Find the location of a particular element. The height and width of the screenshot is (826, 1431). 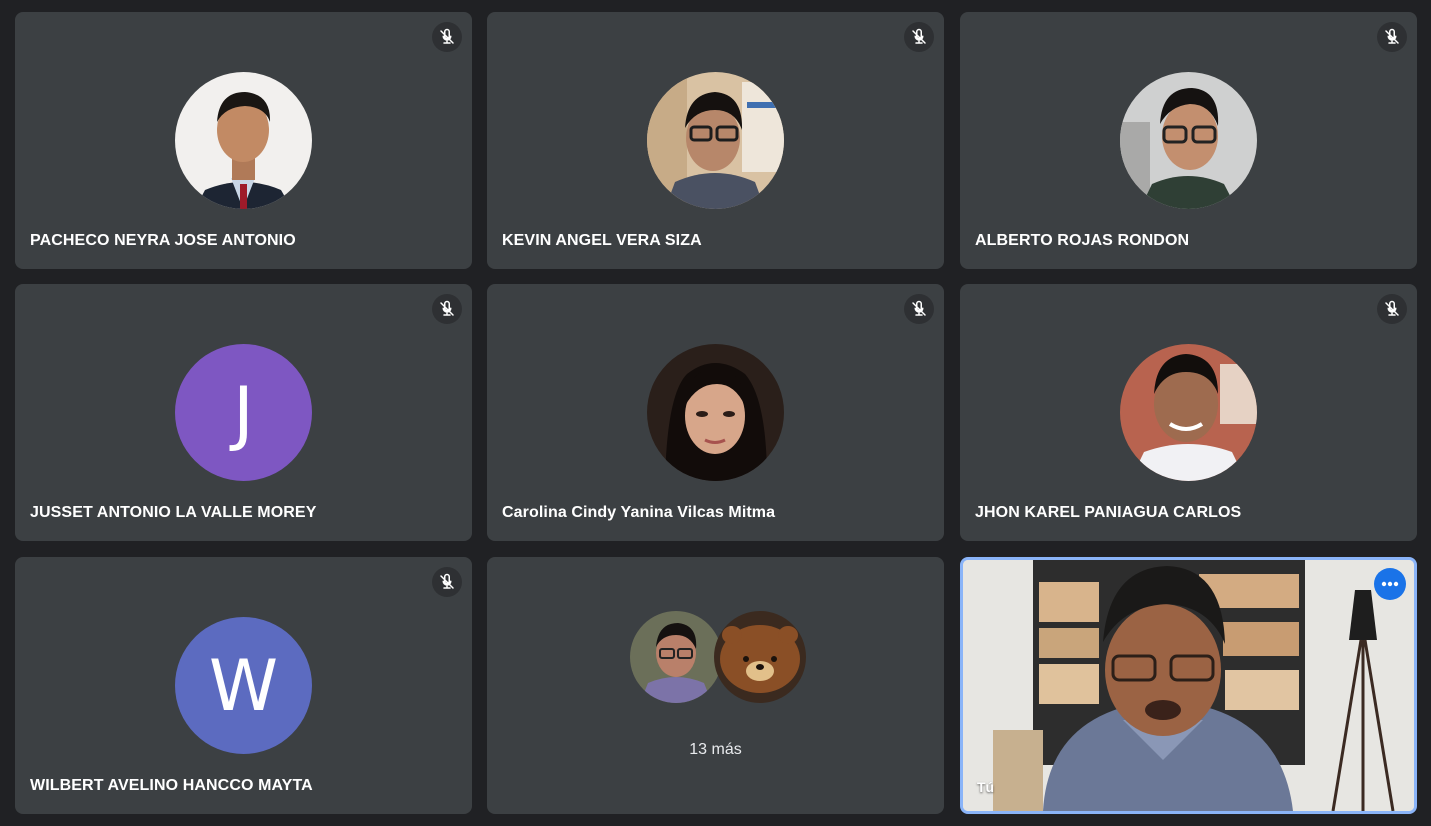

self-view-tile: Tú is located at coordinates (1188, 685).